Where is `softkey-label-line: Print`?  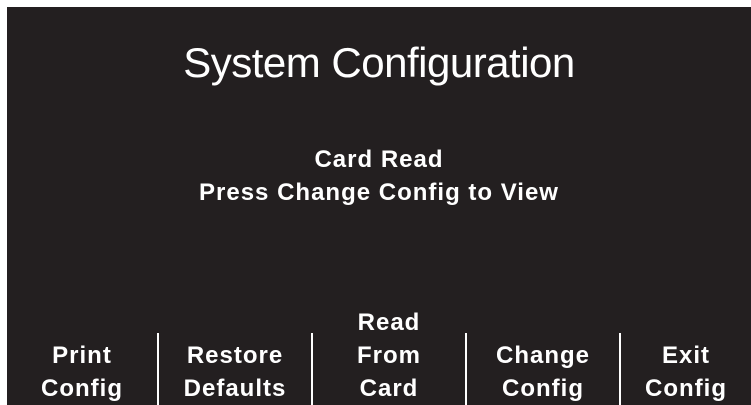 softkey-label-line: Print is located at coordinates (82, 355).